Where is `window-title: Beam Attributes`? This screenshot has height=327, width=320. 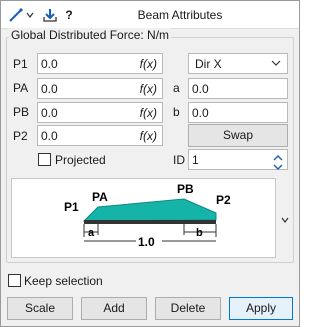
window-title: Beam Attributes is located at coordinates (180, 15).